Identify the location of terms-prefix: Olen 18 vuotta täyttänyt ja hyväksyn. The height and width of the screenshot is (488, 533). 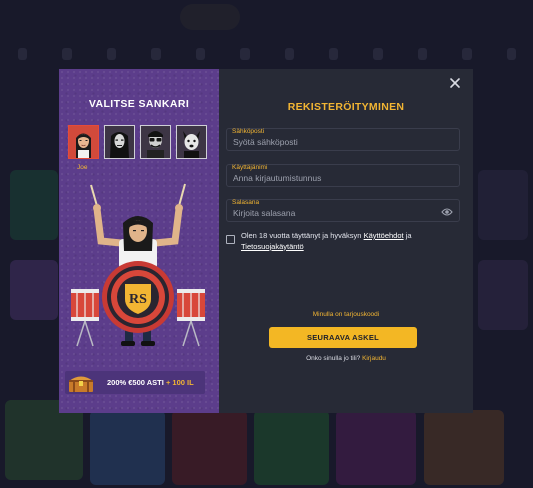
(302, 235).